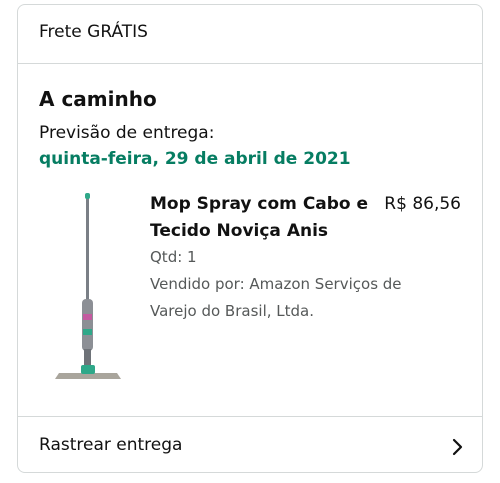 This screenshot has width=500, height=483. What do you see at coordinates (457, 447) in the screenshot?
I see `chevron-right-icon` at bounding box center [457, 447].